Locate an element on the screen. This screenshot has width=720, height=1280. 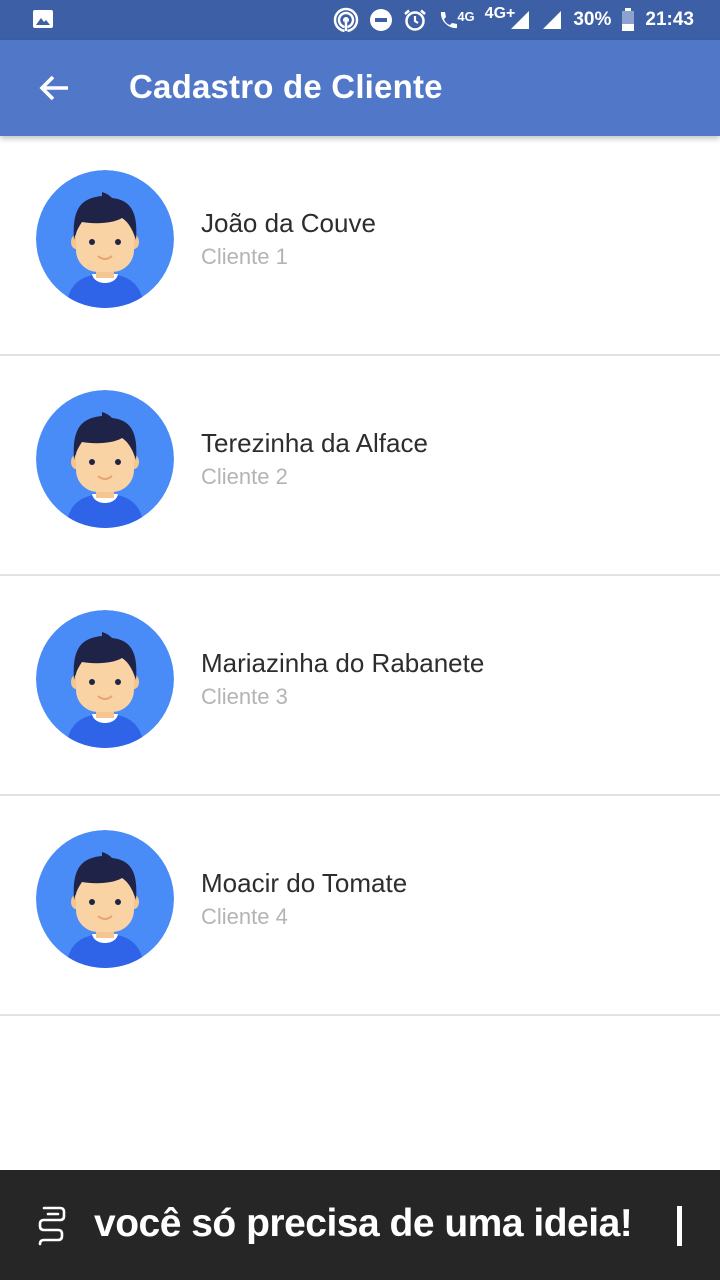
network-main-label: 4G+ is located at coordinates (500, 13).